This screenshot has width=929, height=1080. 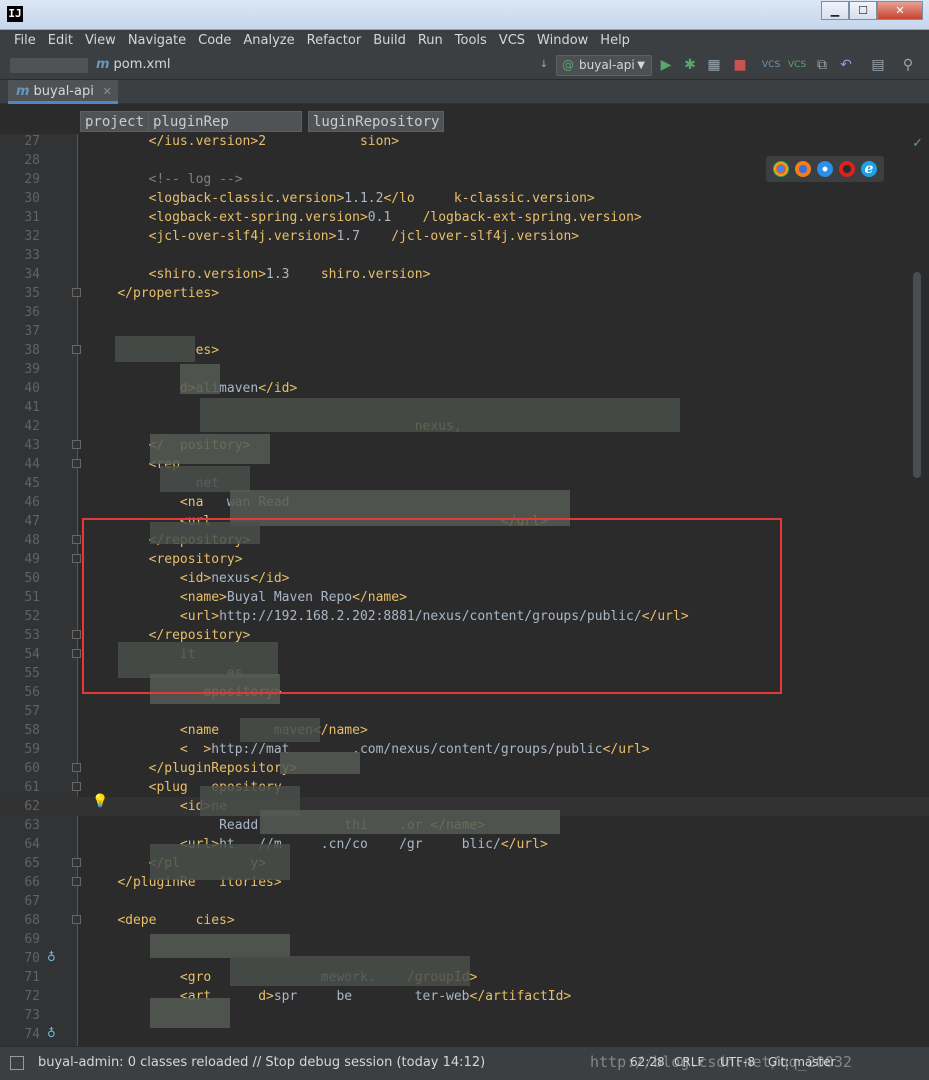 What do you see at coordinates (689, 1062) in the screenshot?
I see `line-separator: CRLF` at bounding box center [689, 1062].